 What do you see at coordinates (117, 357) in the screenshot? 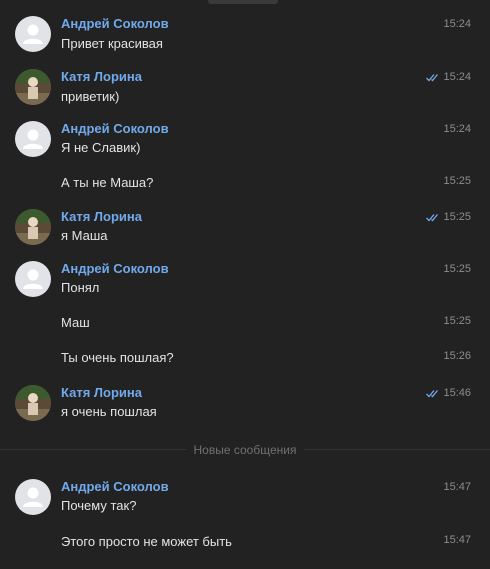
I see `message-text: Ты очень пошлая?` at bounding box center [117, 357].